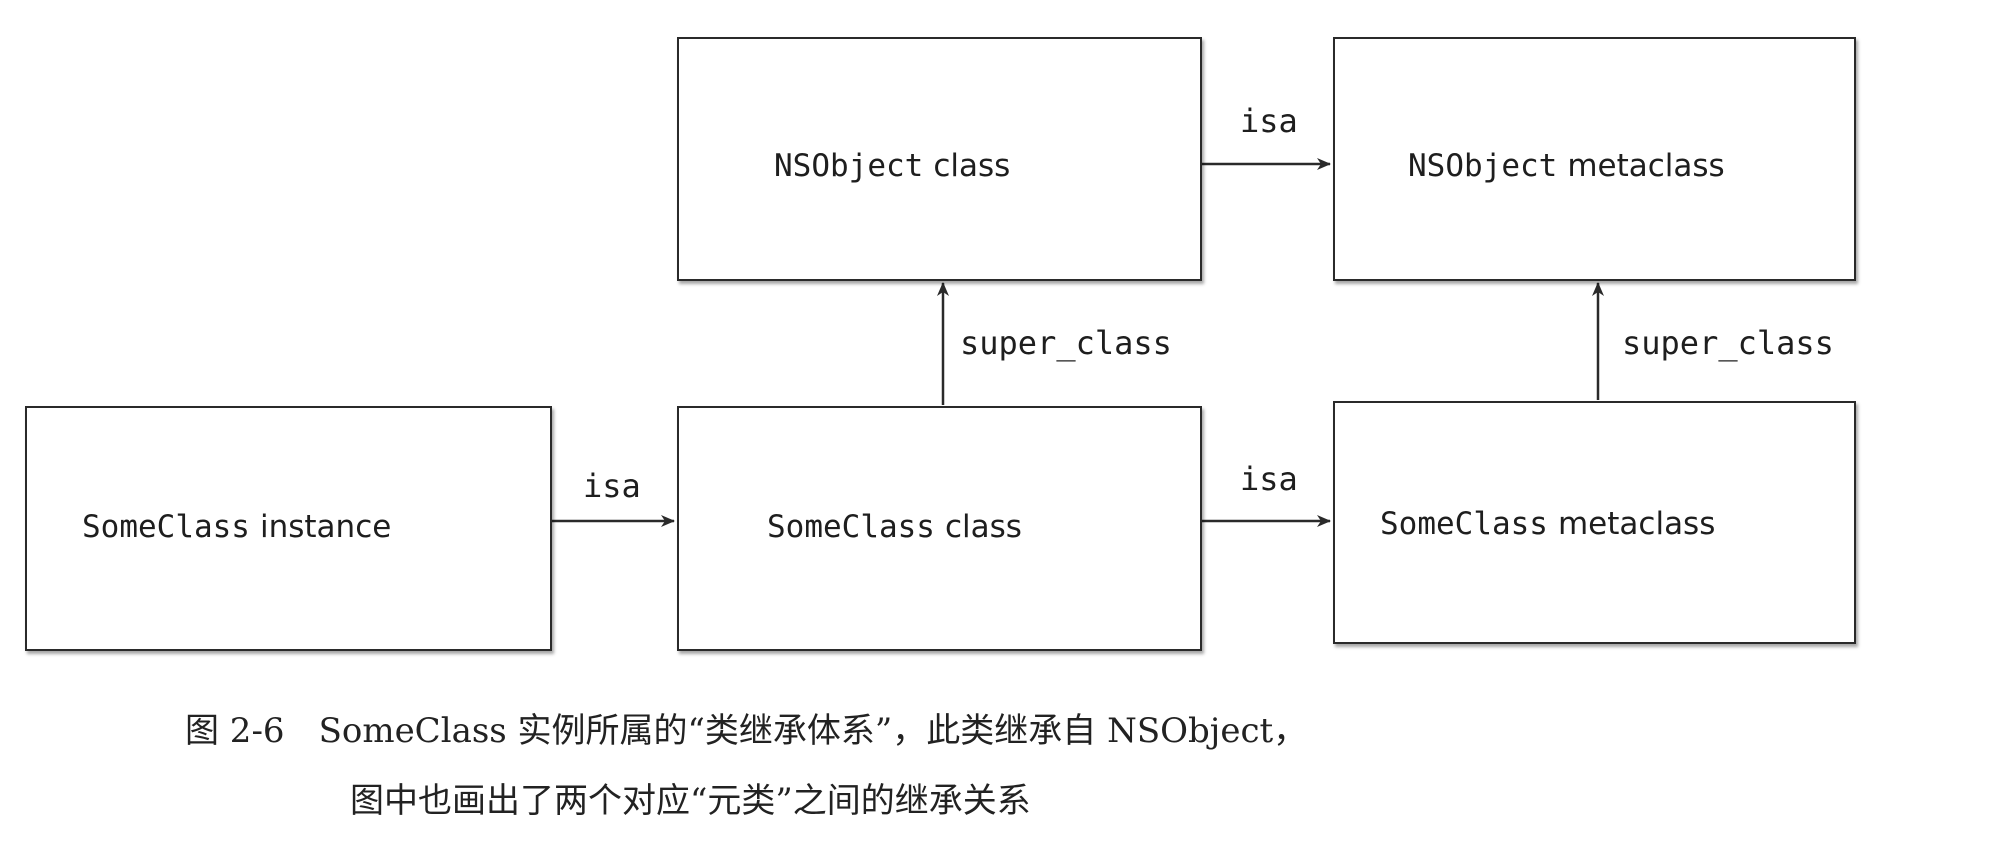 The width and height of the screenshot is (1992, 852). Describe the element at coordinates (612, 486) in the screenshot. I see `isa-label-instance-to-class: isa` at that location.